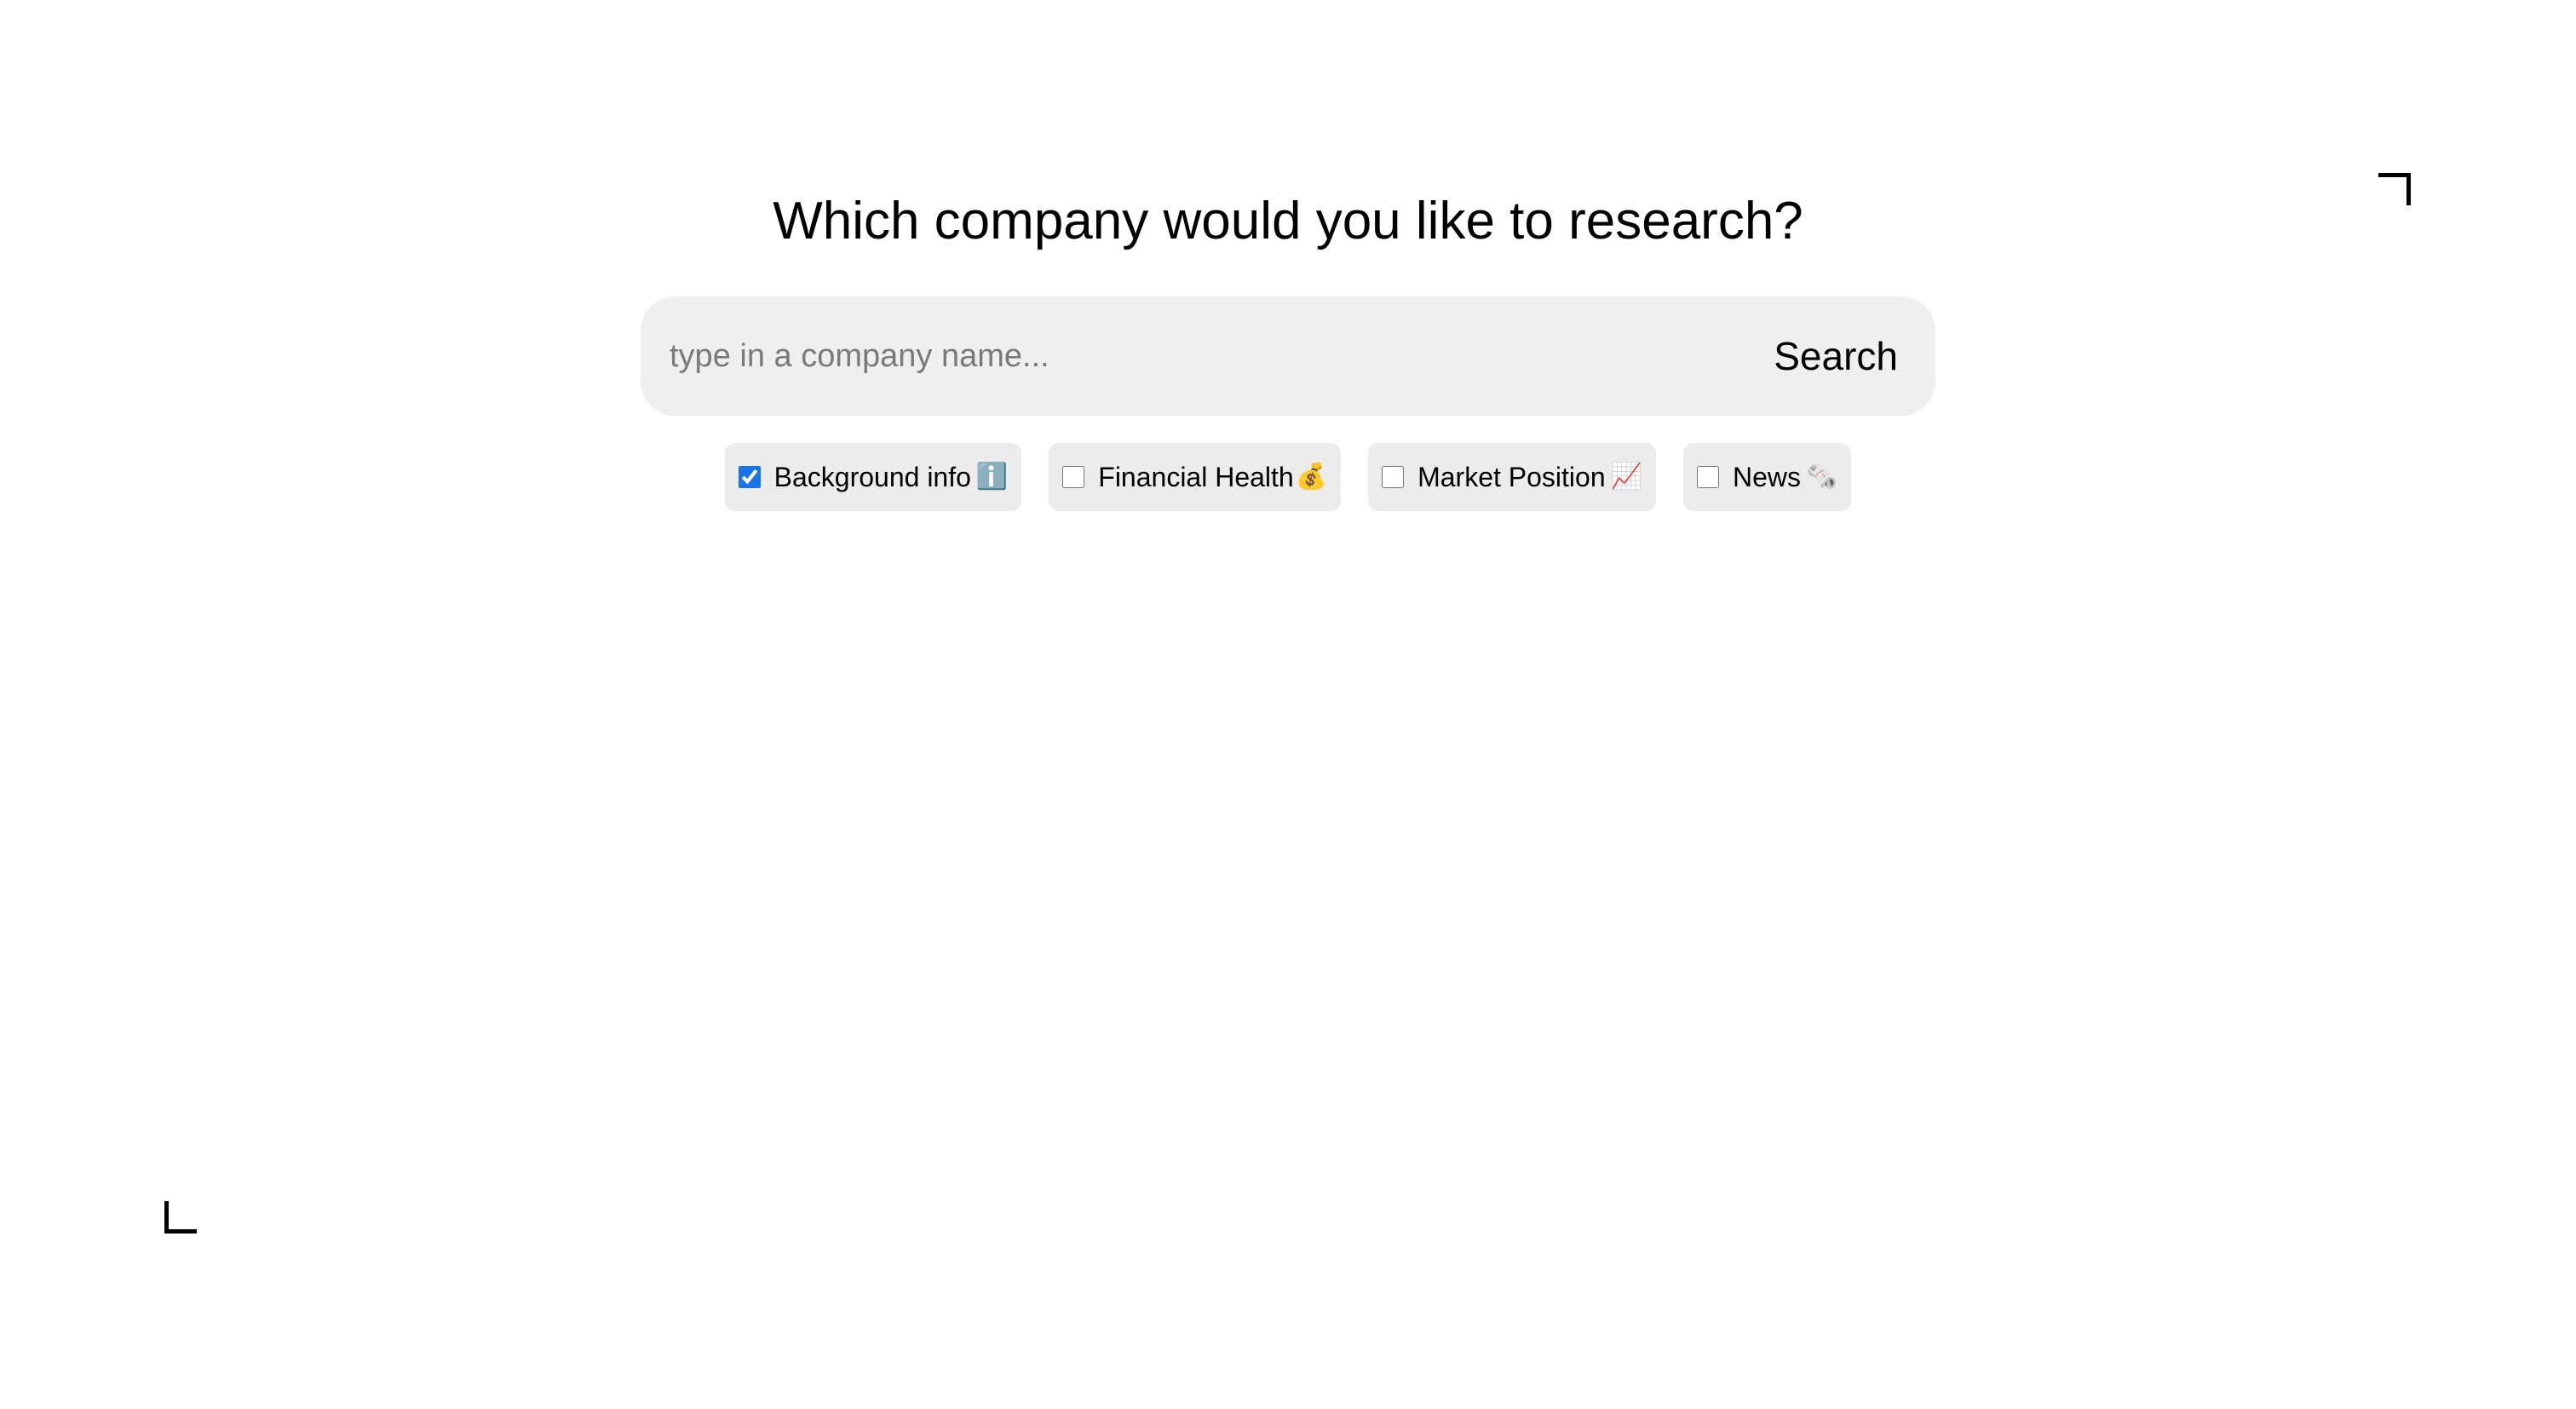  What do you see at coordinates (180, 1217) in the screenshot?
I see `corner-bracket-bottom-left` at bounding box center [180, 1217].